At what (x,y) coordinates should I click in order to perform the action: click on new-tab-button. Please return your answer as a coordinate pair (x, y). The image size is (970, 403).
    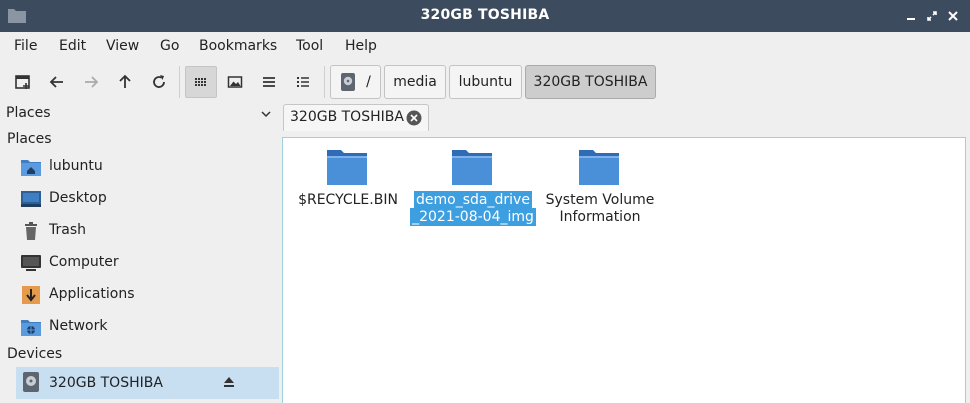
    Looking at the image, I should click on (23, 82).